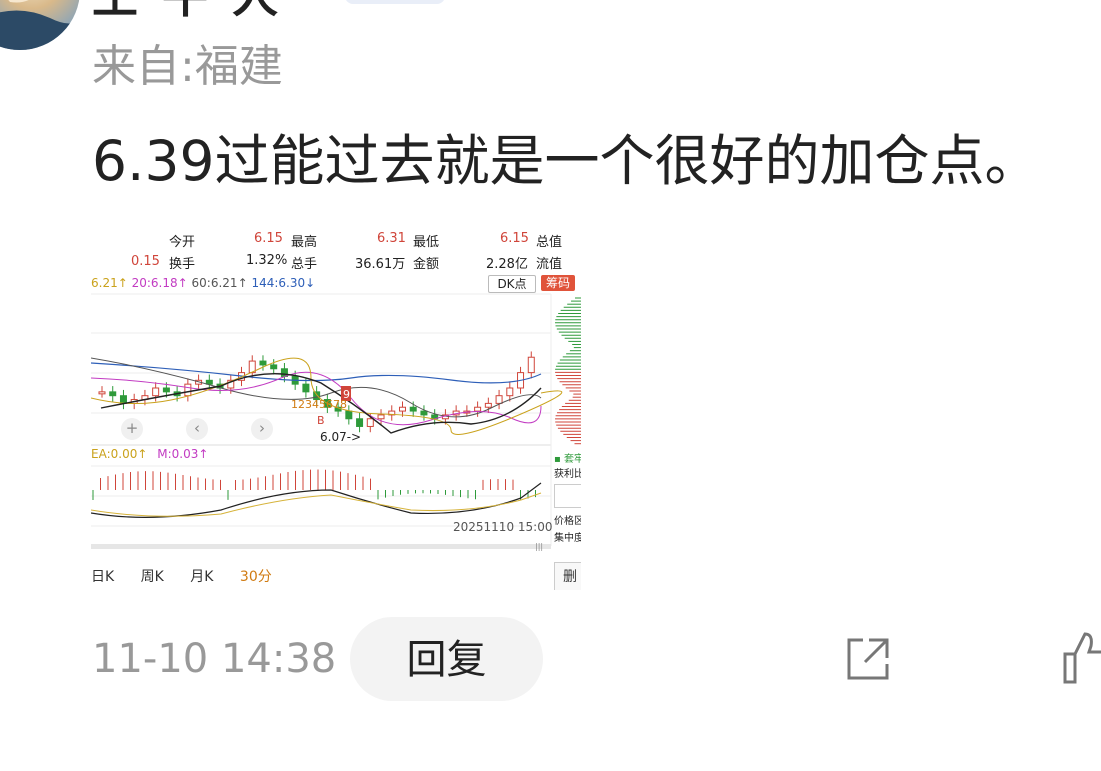 This screenshot has width=1101, height=771. What do you see at coordinates (321, 546) in the screenshot?
I see `chart-scrollbar` at bounding box center [321, 546].